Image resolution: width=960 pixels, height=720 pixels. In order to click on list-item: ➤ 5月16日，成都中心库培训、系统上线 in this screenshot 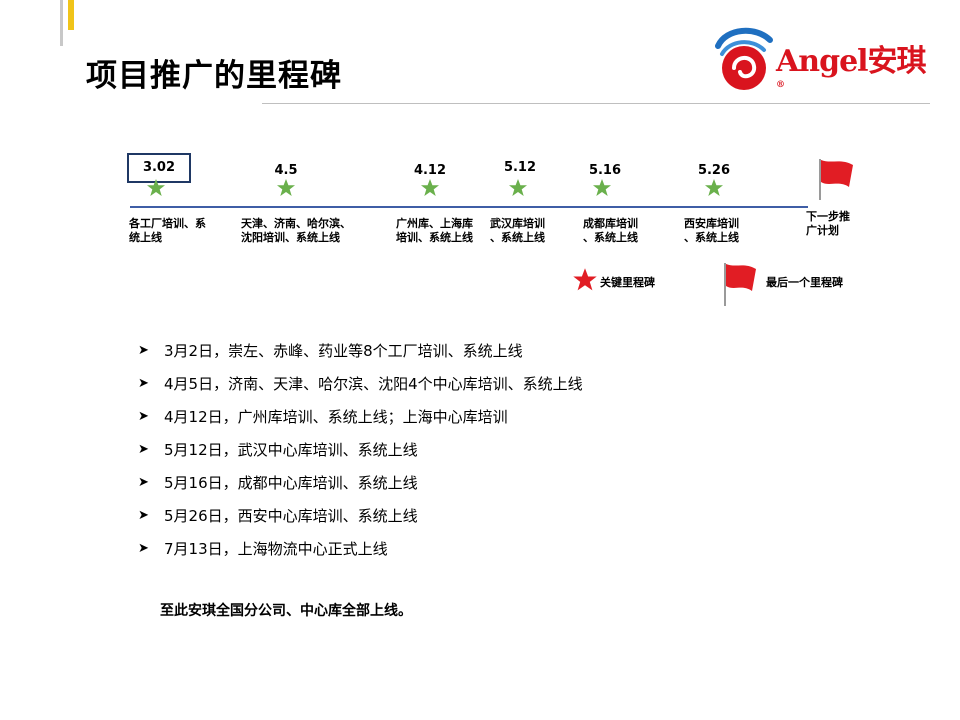, I will do `click(278, 483)`.